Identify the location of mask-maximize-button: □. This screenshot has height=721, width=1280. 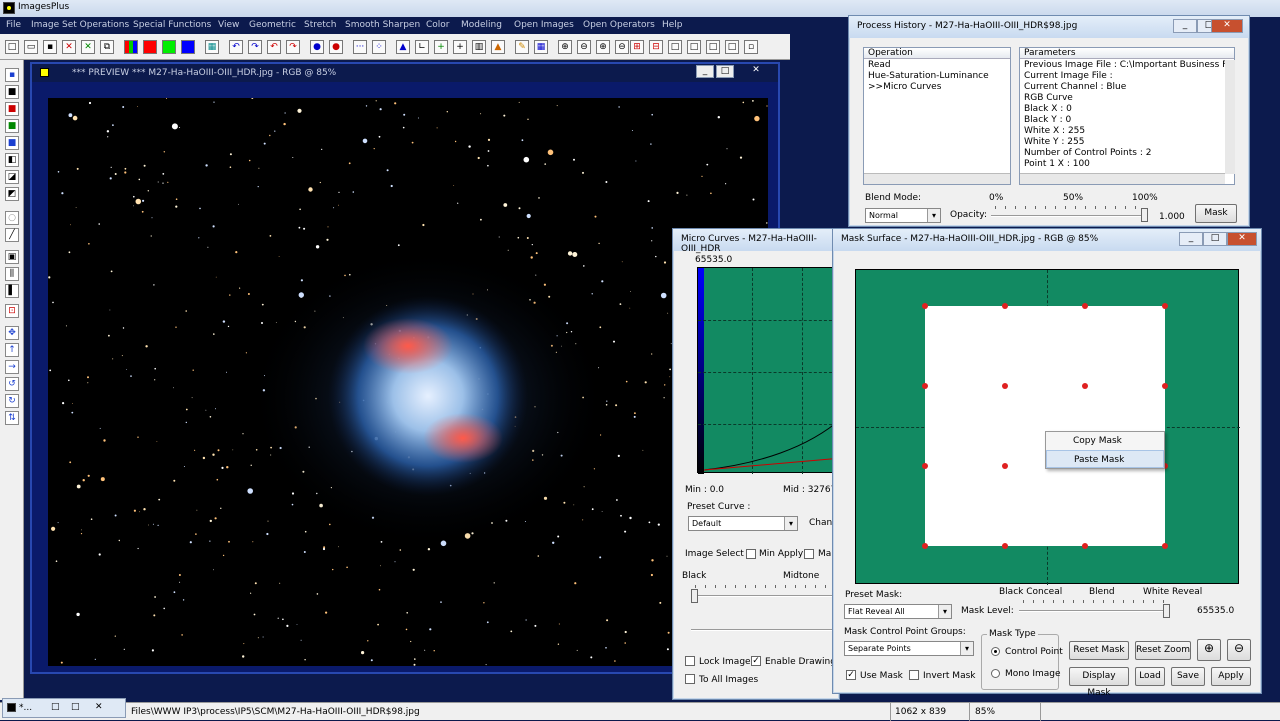
(1215, 239).